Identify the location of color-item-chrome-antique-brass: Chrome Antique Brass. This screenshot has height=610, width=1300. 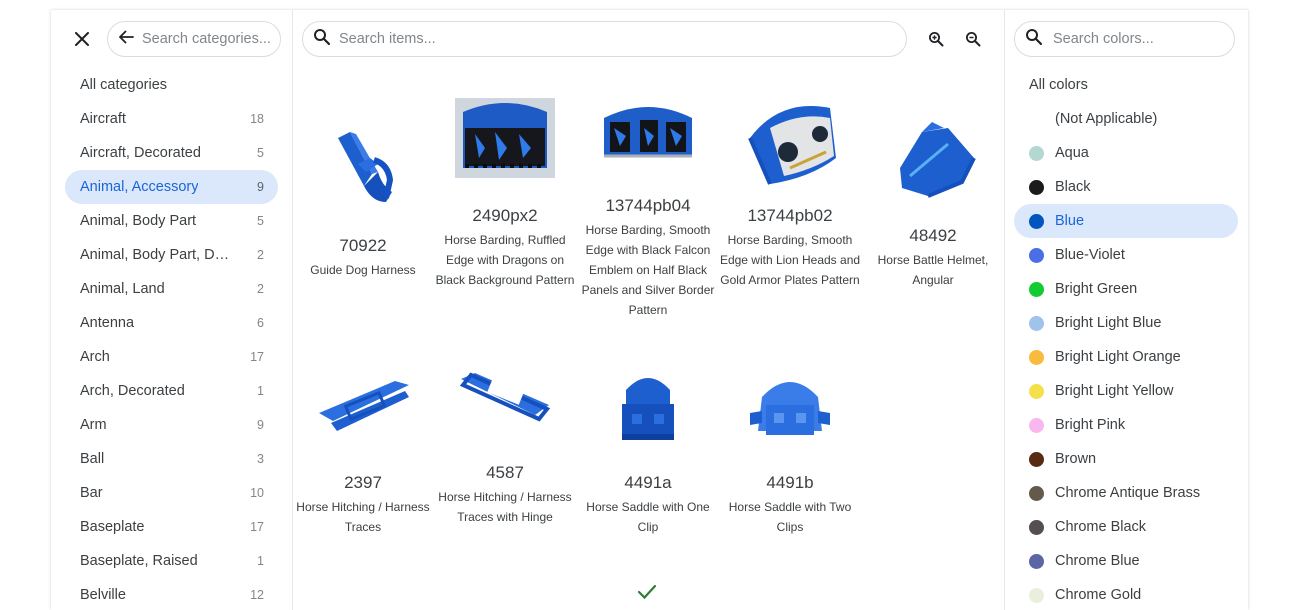
(1126, 493).